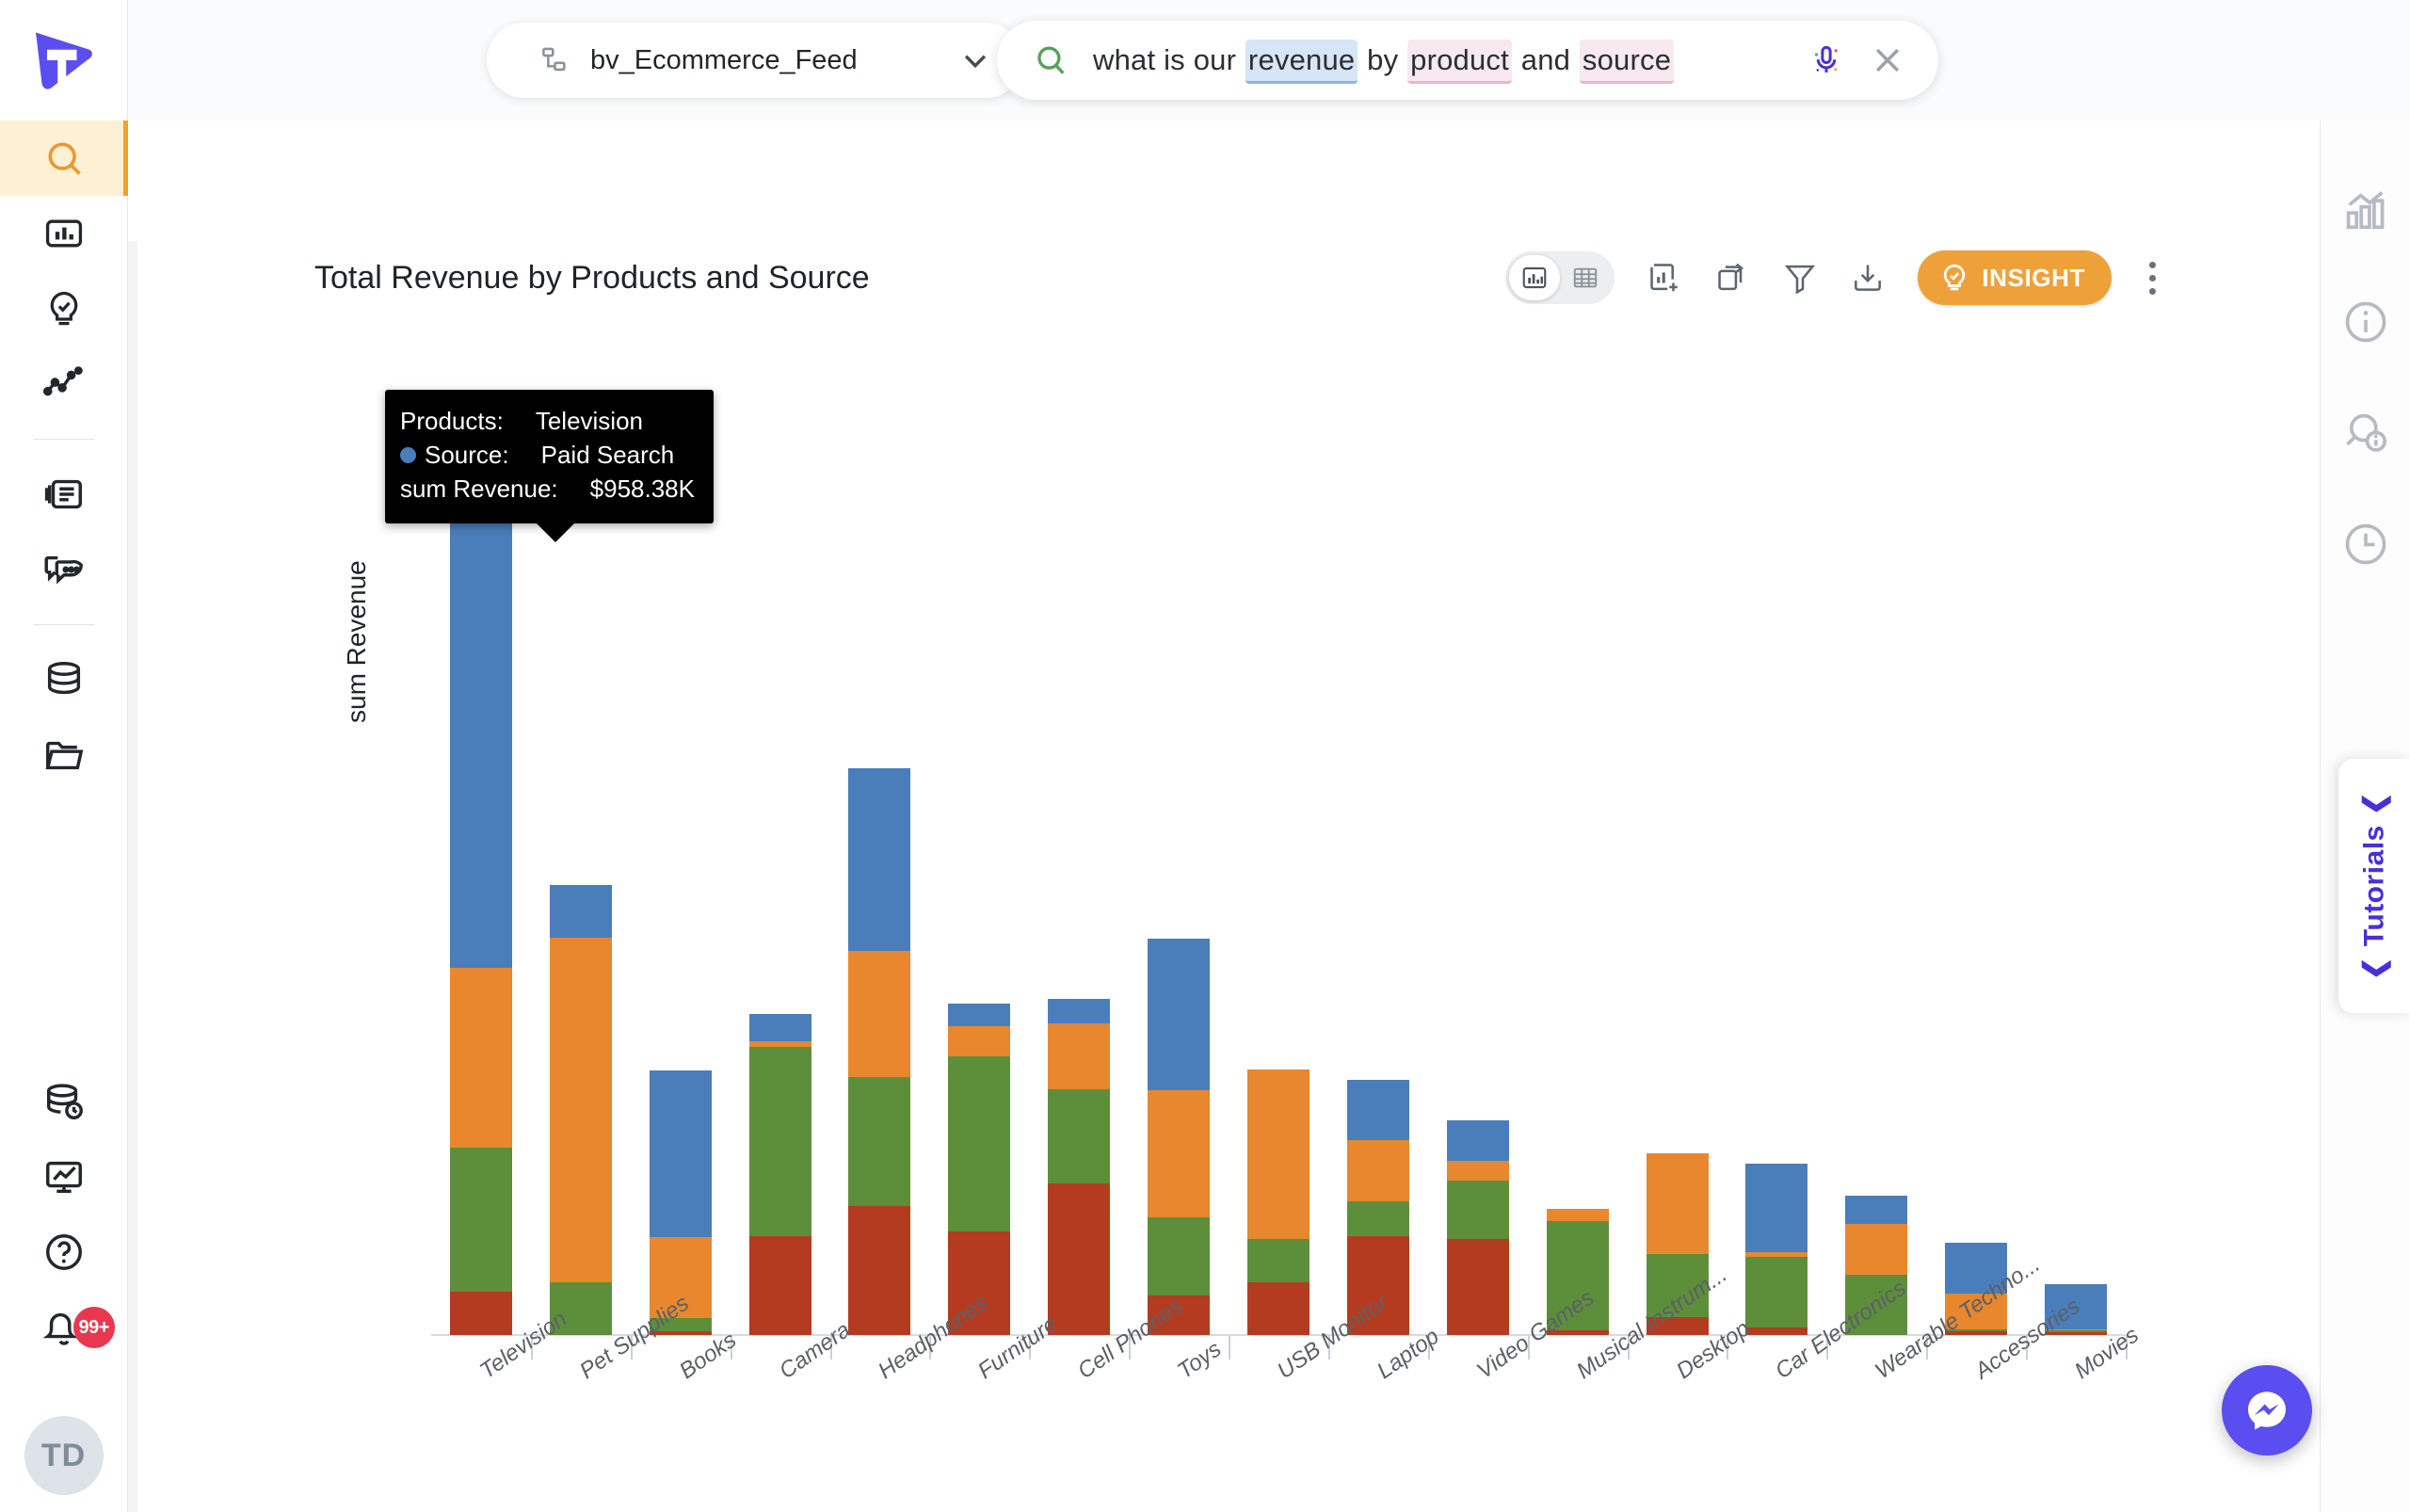 This screenshot has height=1512, width=2410. What do you see at coordinates (356, 641) in the screenshot?
I see `y-axis-title: sum Revenue` at bounding box center [356, 641].